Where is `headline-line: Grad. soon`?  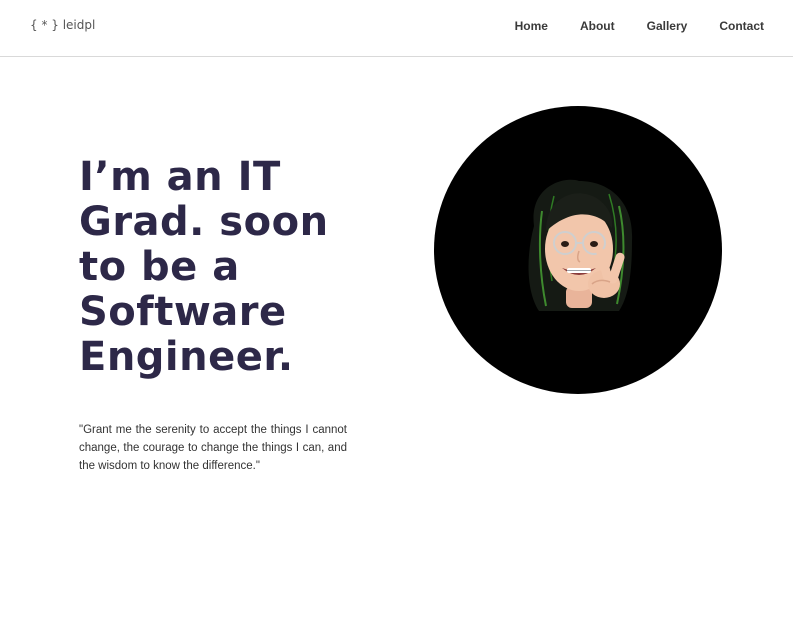
headline-line: Grad. soon is located at coordinates (204, 222).